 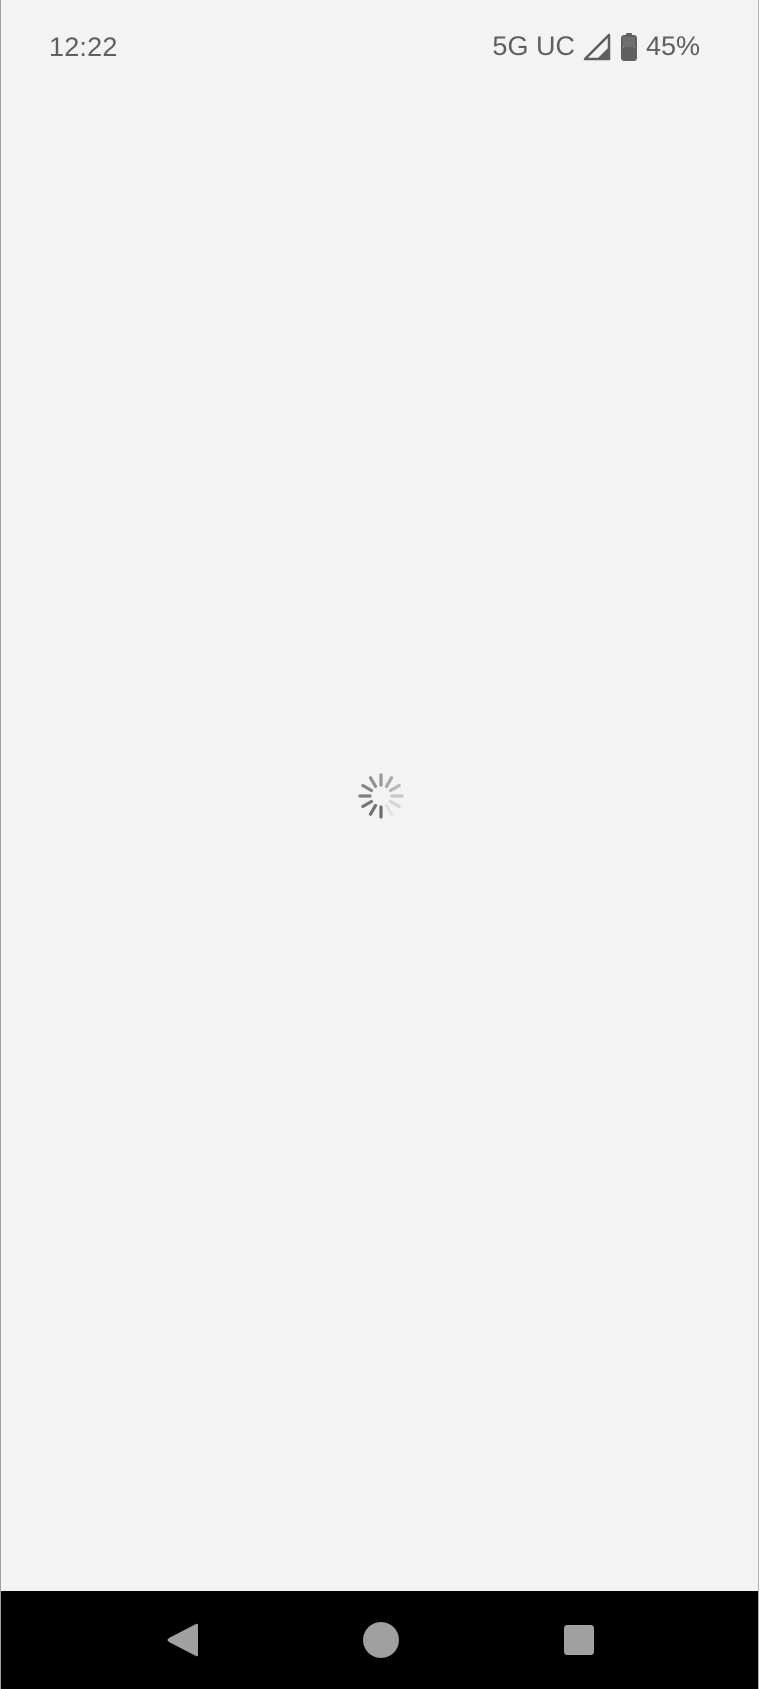 What do you see at coordinates (628, 46) in the screenshot?
I see `battery-icon` at bounding box center [628, 46].